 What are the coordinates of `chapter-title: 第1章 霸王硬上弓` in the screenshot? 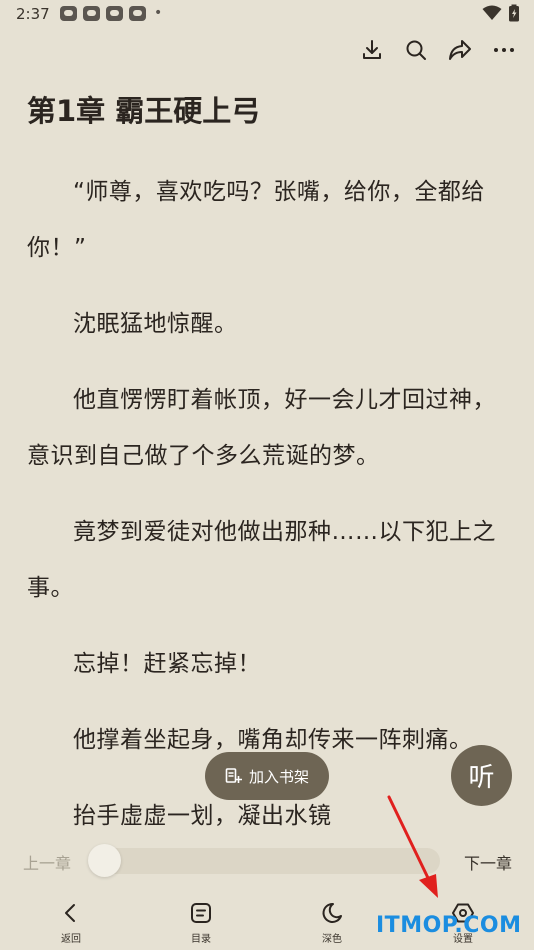 It's located at (144, 111).